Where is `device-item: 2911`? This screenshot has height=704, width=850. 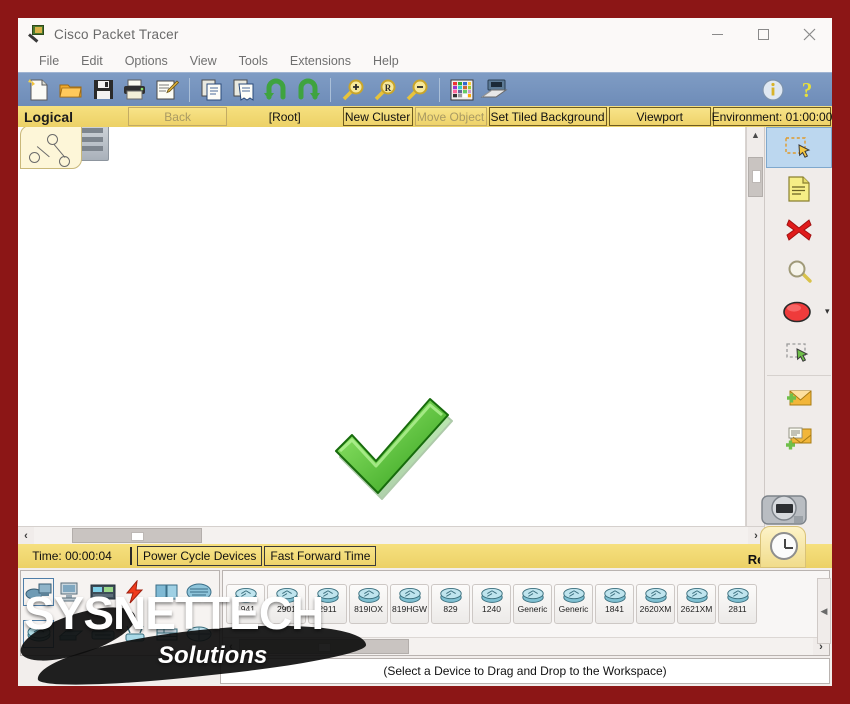
device-item: 2911 is located at coordinates (327, 604).